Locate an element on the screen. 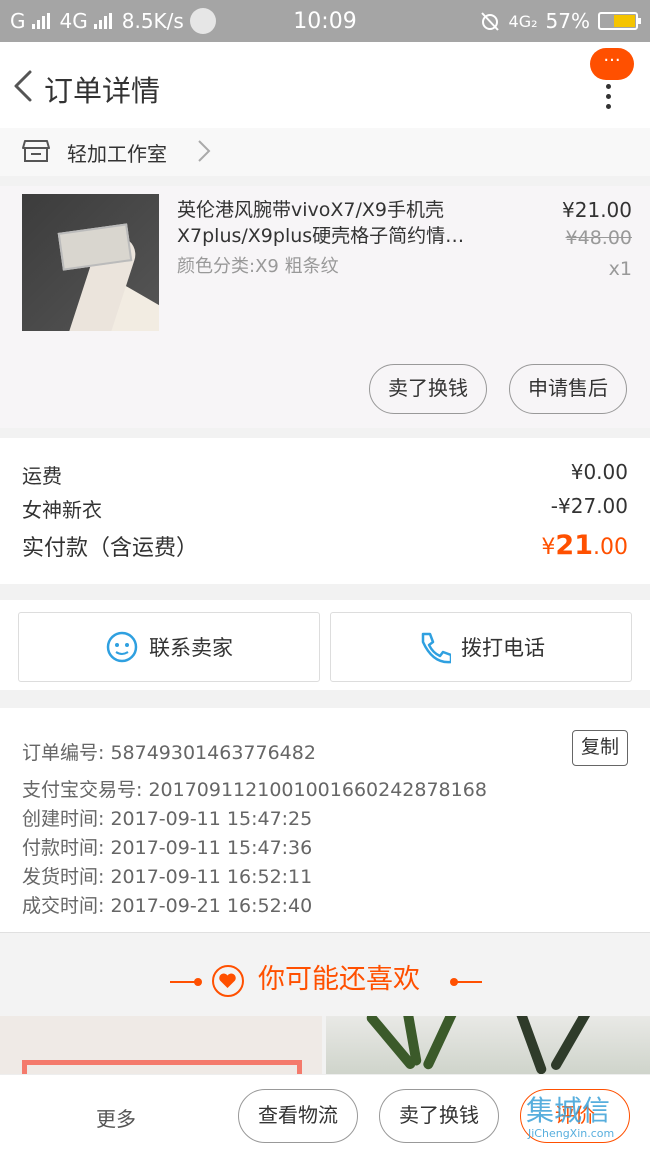 The width and height of the screenshot is (650, 1155). product-sku: 颜色分类:X9 粗条纹 is located at coordinates (258, 266).